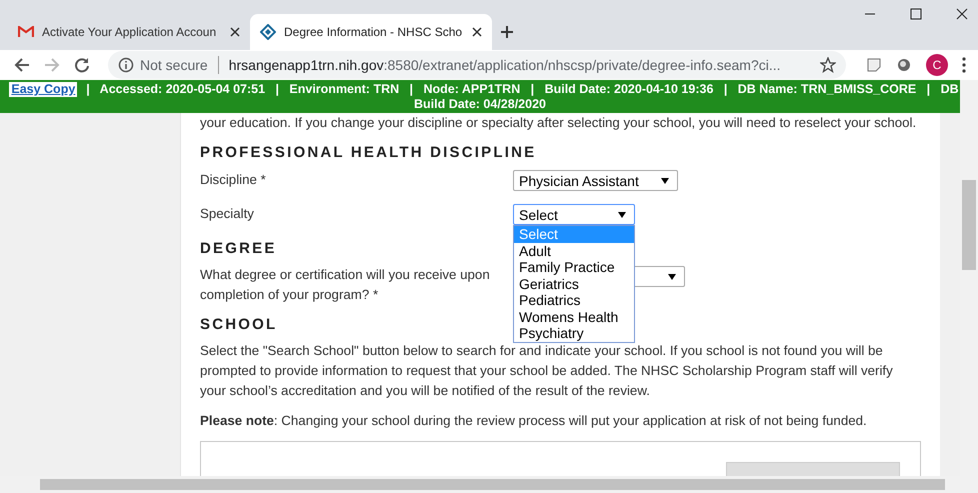 The width and height of the screenshot is (978, 493). What do you see at coordinates (916, 14) in the screenshot?
I see `maximize-icon` at bounding box center [916, 14].